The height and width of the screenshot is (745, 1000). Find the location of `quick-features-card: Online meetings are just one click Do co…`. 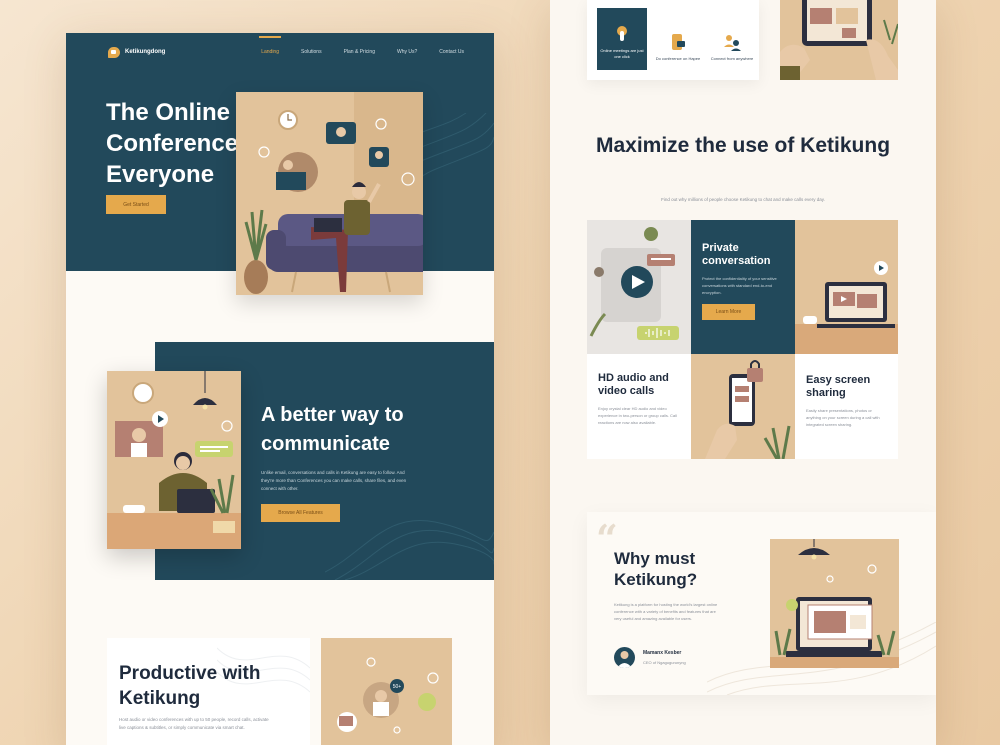

quick-features-card: Online meetings are just one click Do co… is located at coordinates (673, 40).